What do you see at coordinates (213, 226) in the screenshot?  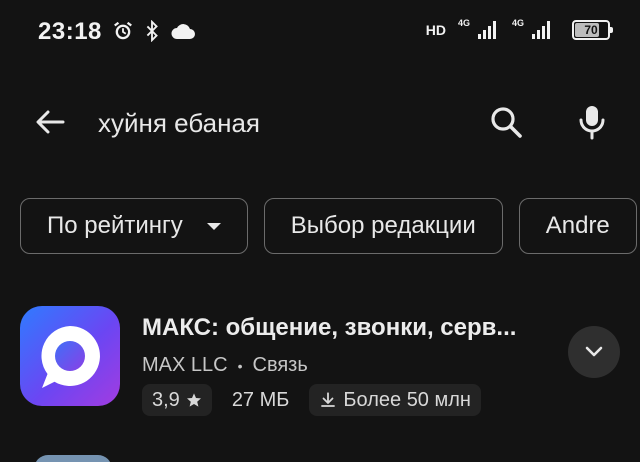 I see `dropdown-caret-icon` at bounding box center [213, 226].